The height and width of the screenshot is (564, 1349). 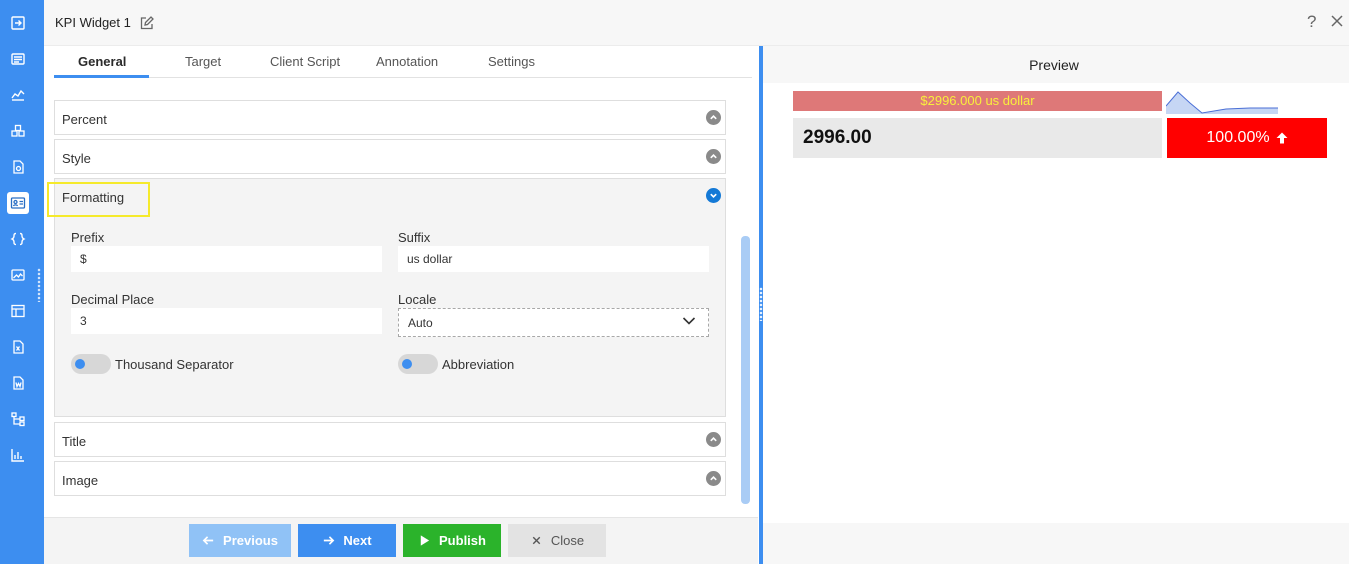 I want to click on excel-icon, so click(x=18, y=347).